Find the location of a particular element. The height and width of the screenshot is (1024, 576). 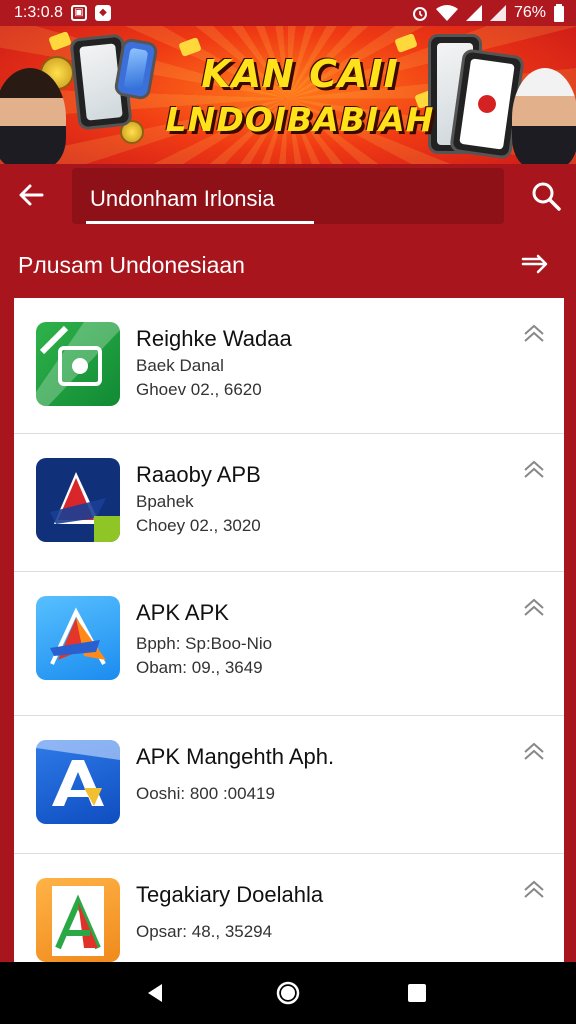

banner-title-line2: LNDOIBABIAH is located at coordinates (300, 119).